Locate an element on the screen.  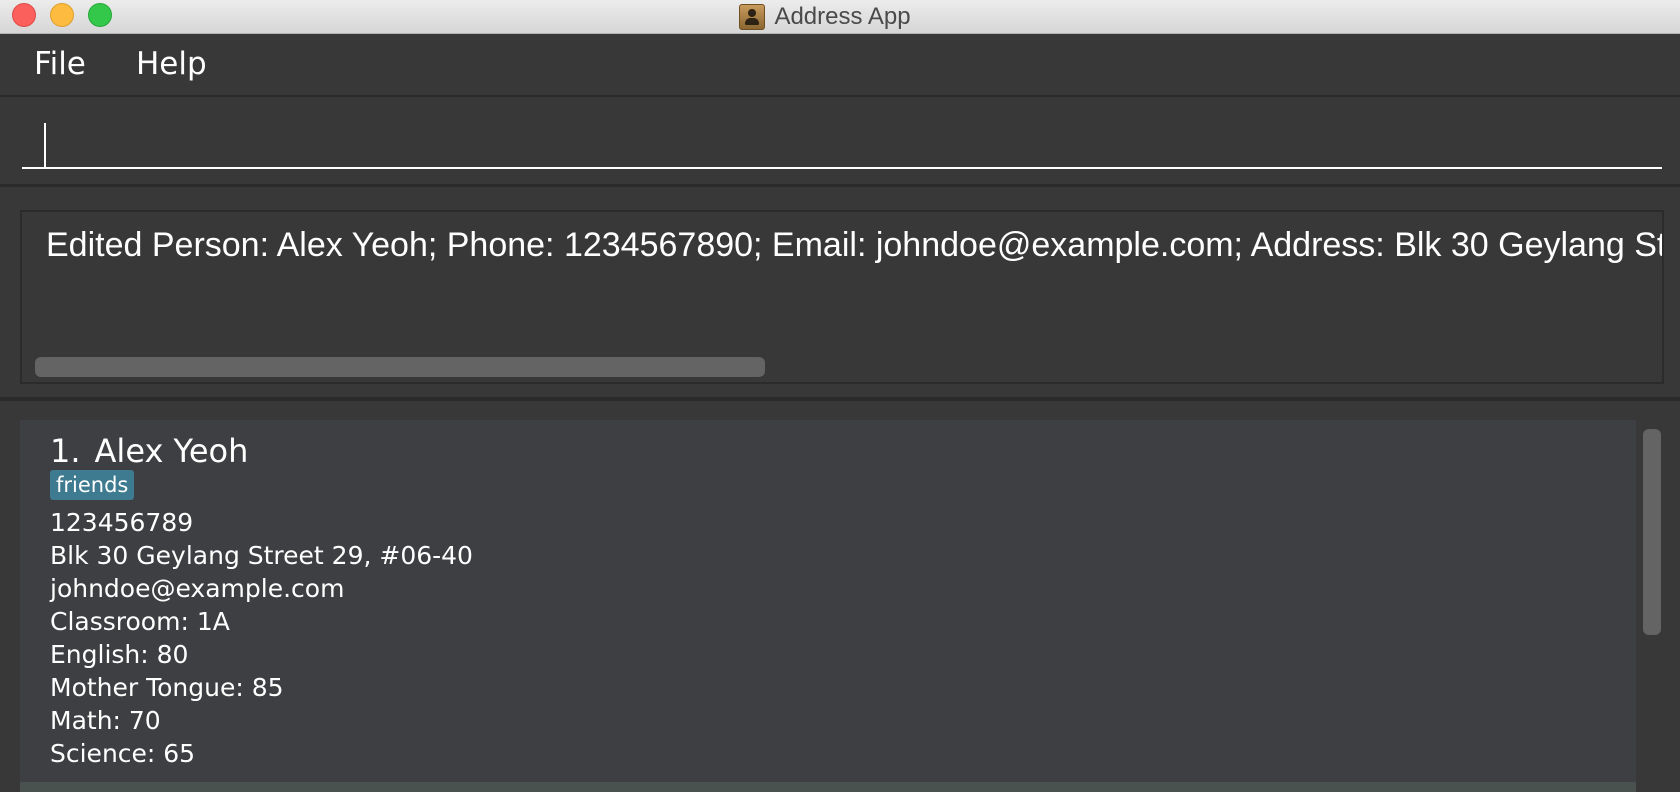
next-card-edge is located at coordinates (828, 787).